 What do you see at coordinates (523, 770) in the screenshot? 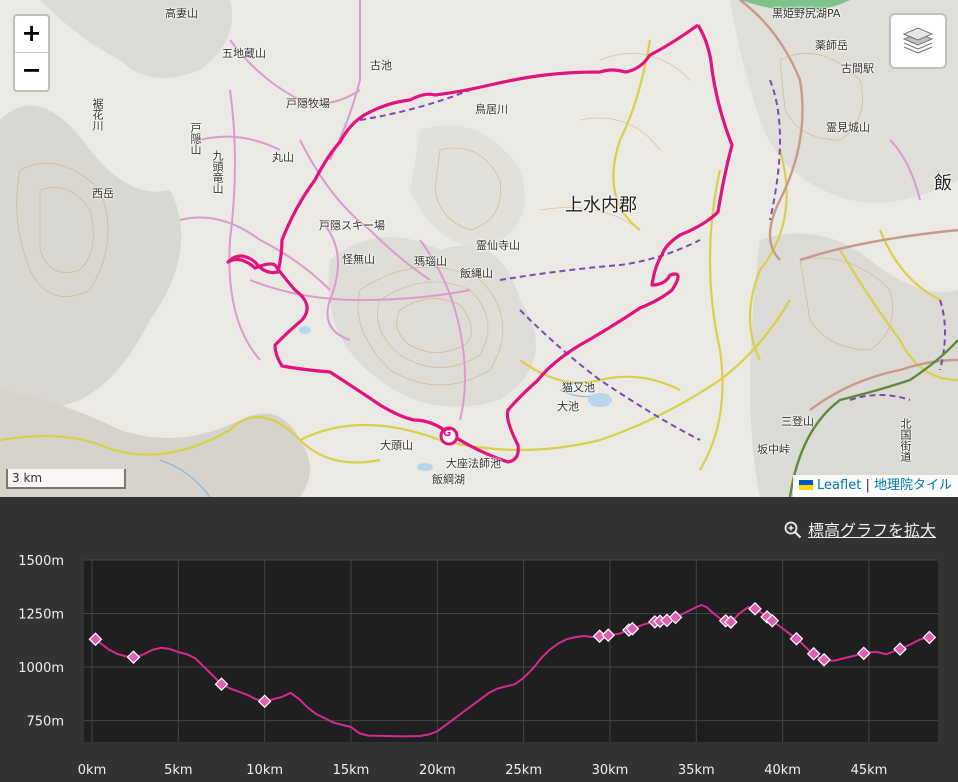
I see `x-tick-label: 25km` at bounding box center [523, 770].